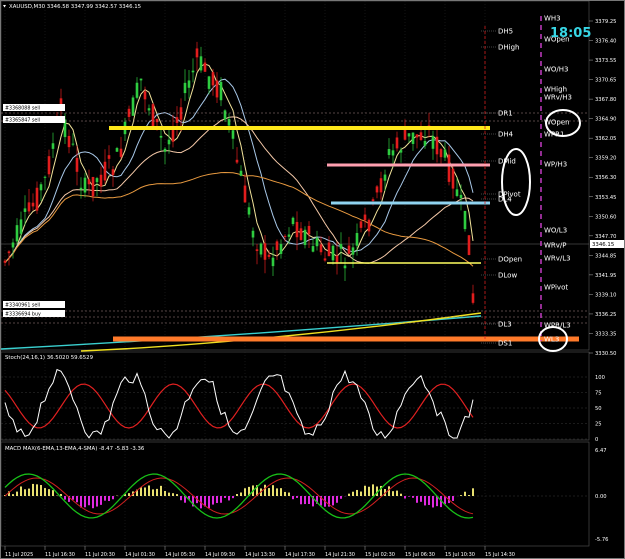  What do you see at coordinates (605, 139) in the screenshot?
I see `price-axis-label: 3362.05` at bounding box center [605, 139].